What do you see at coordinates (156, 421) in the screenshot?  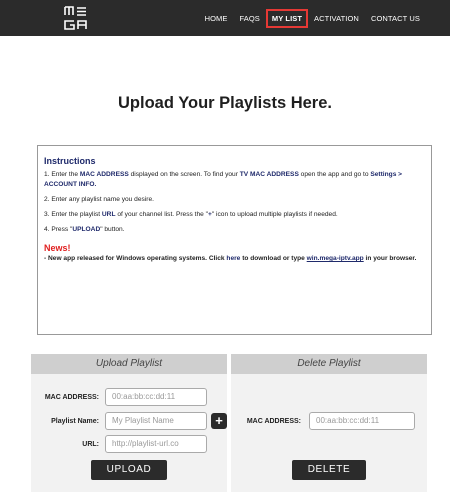 I see `playlist-name-input: My Playlist Name` at bounding box center [156, 421].